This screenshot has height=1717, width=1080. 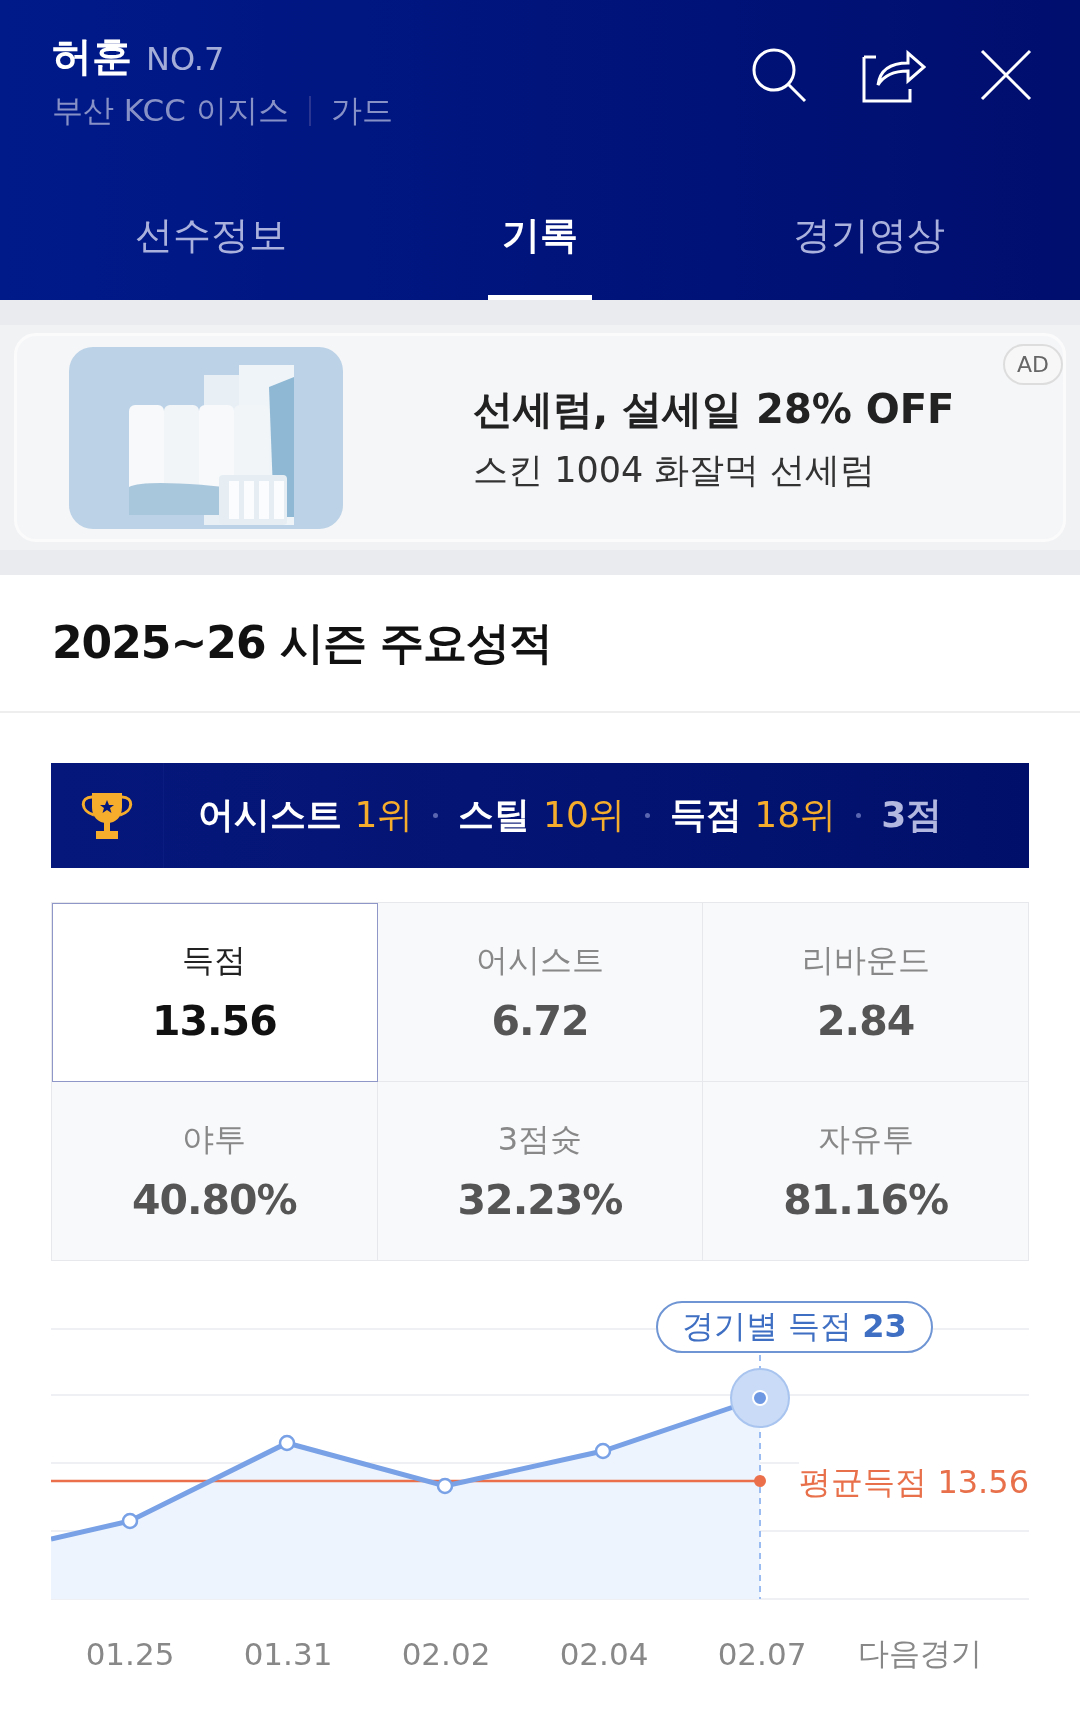 What do you see at coordinates (540, 992) in the screenshot?
I see `stat-tile: 어시스트 6.72` at bounding box center [540, 992].